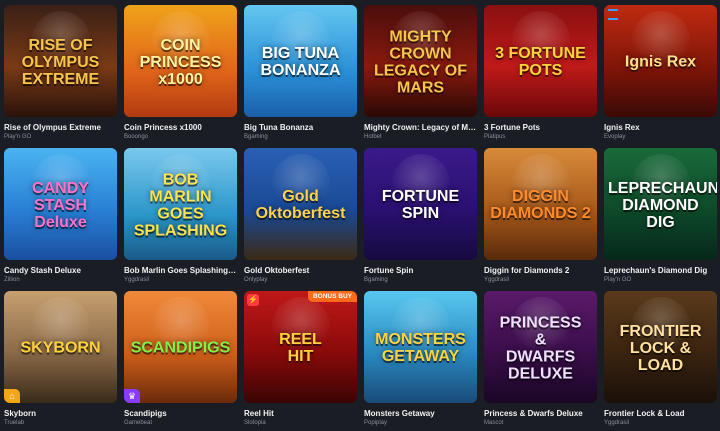 The image size is (720, 431). Describe the element at coordinates (420, 127) in the screenshot. I see `game-title: Mighty Crown: Legacy of Mars` at that location.